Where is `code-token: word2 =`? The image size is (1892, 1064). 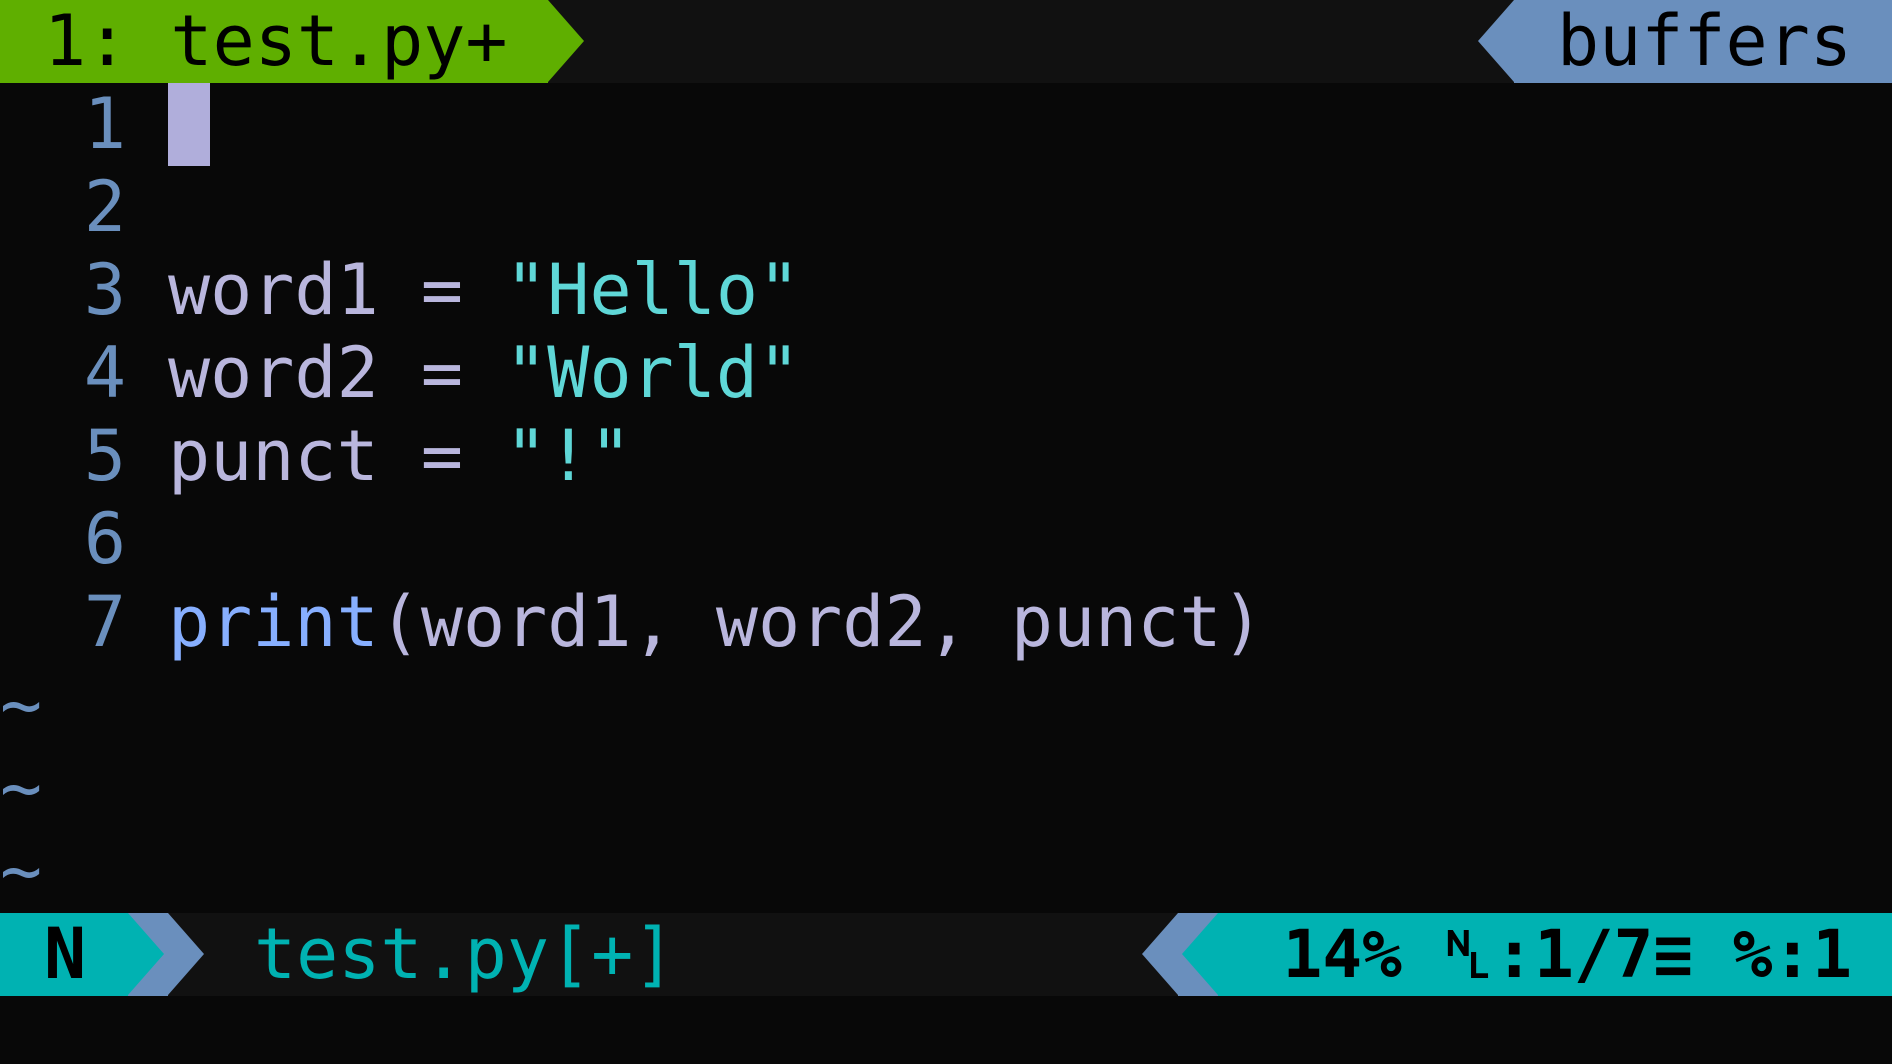 code-token: word2 = is located at coordinates (337, 373).